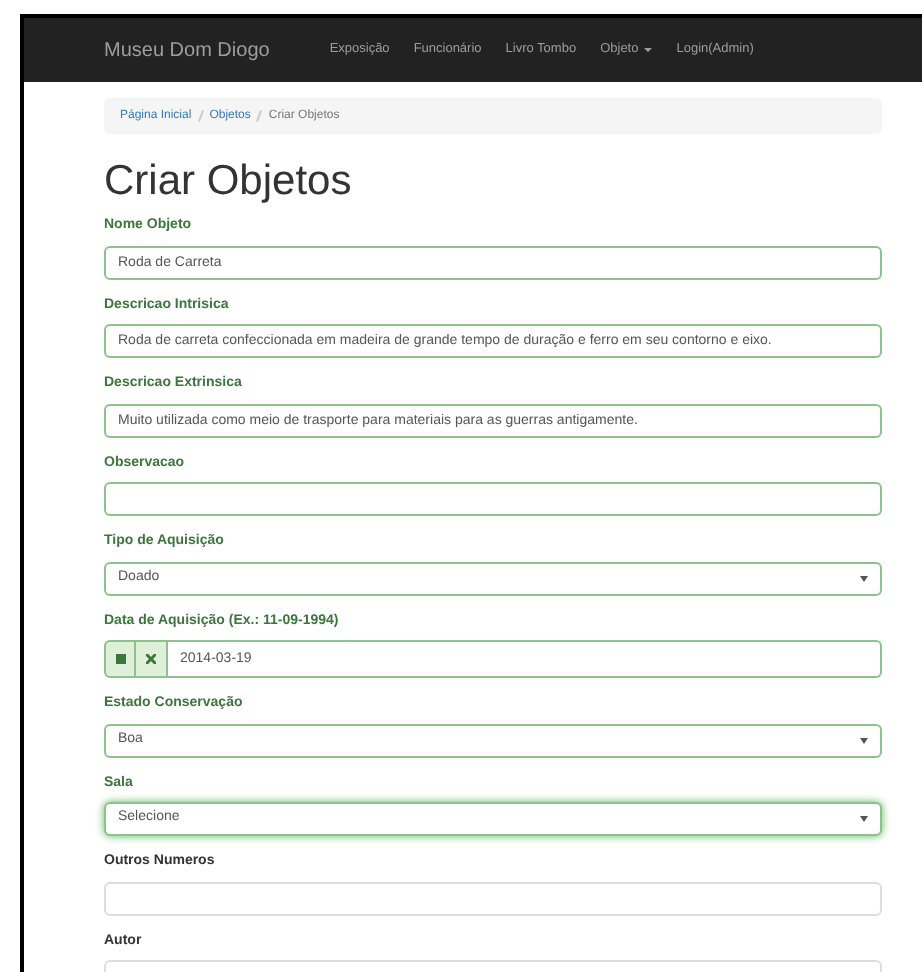 The image size is (922, 972). I want to click on calendar-button, so click(120, 659).